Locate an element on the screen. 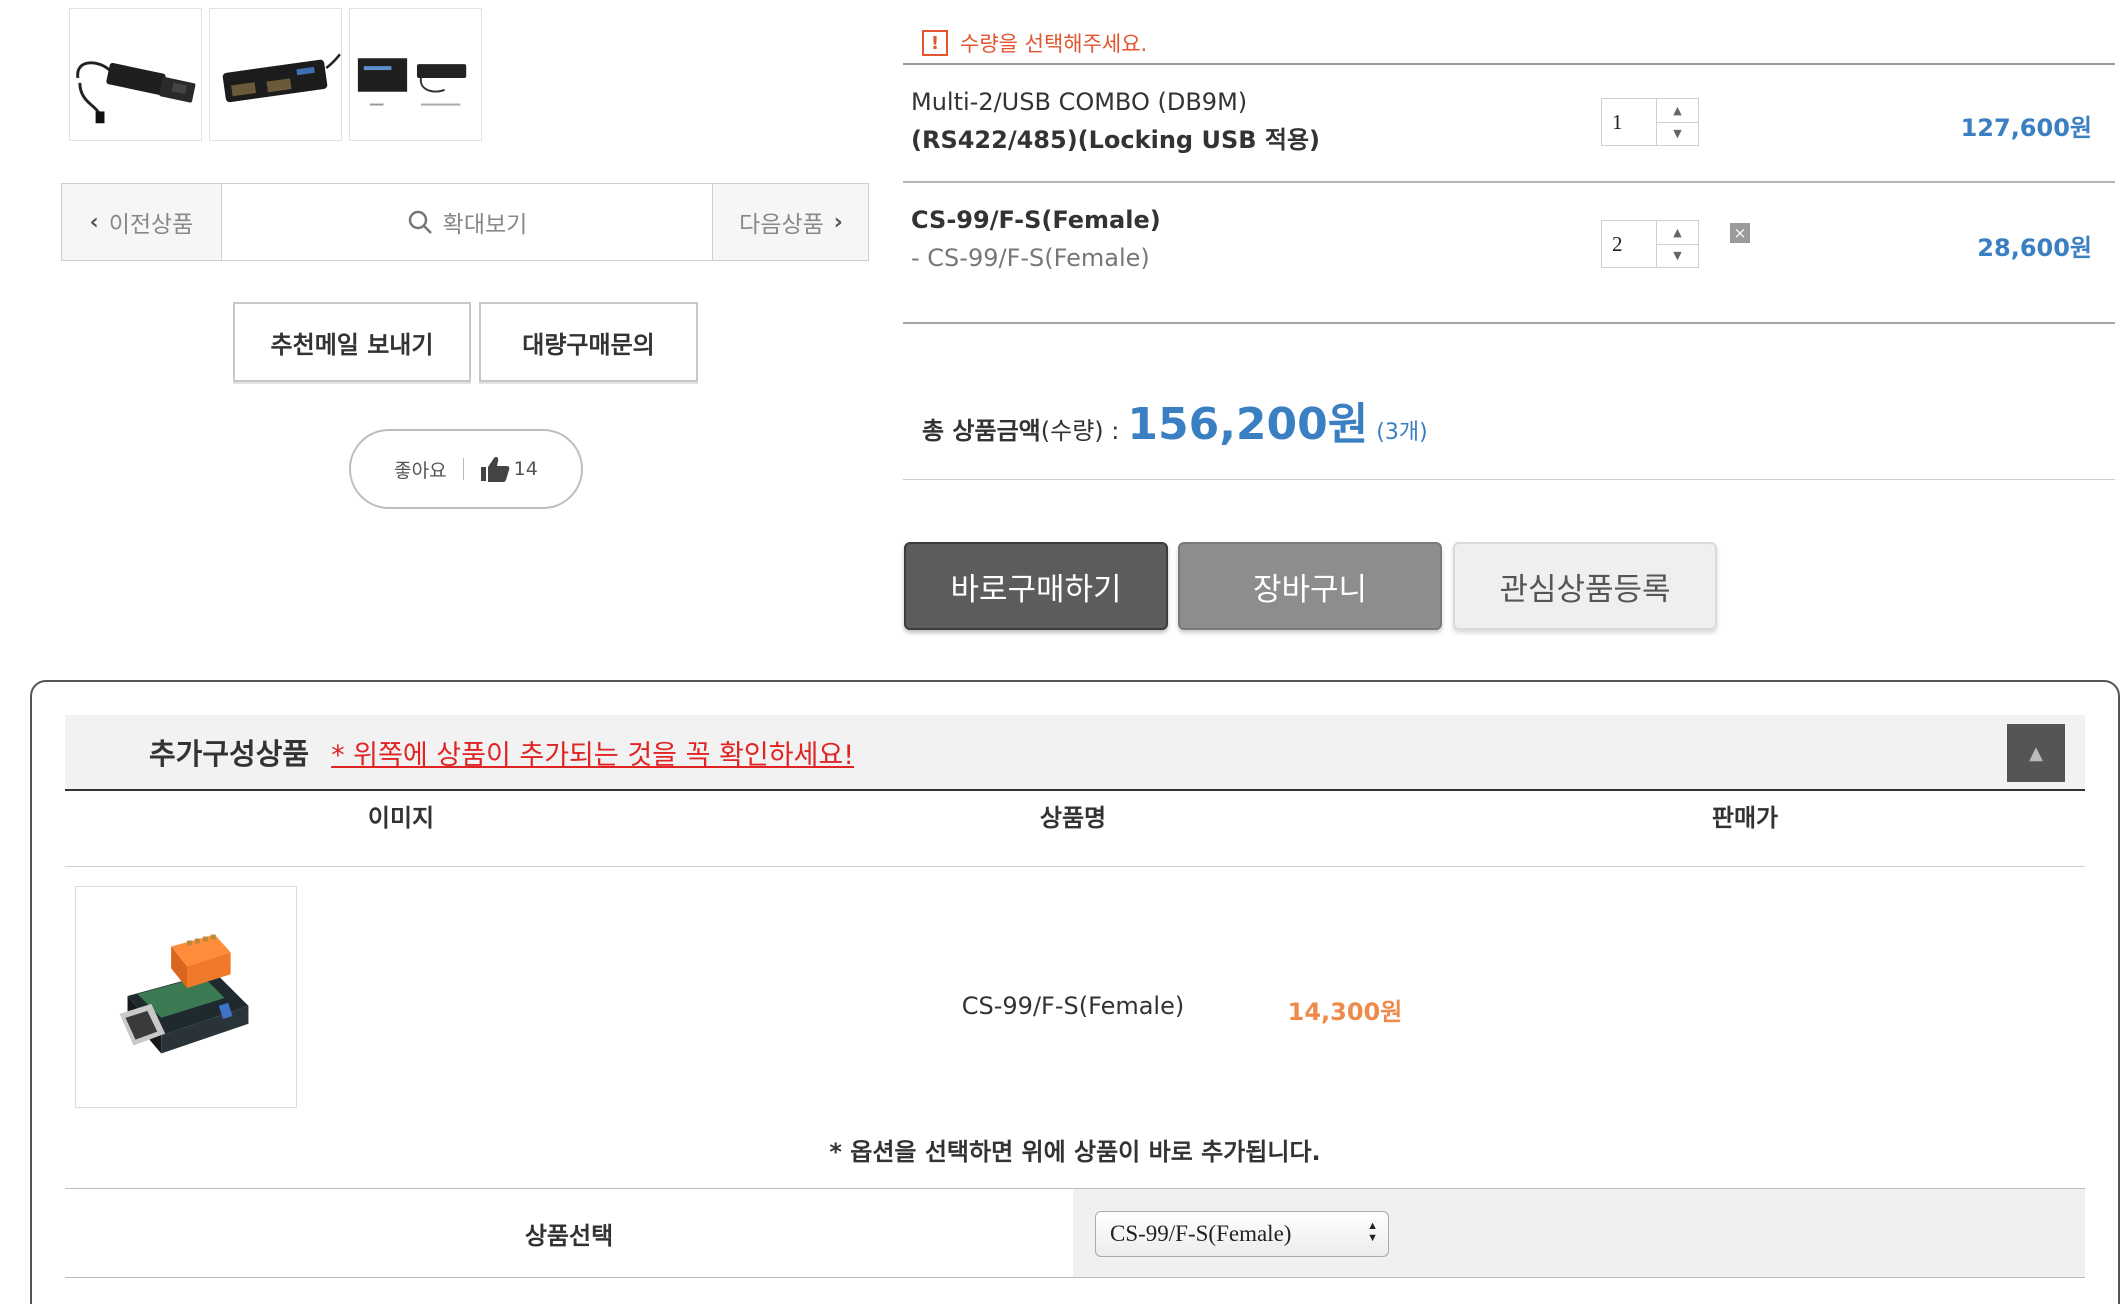  thumbs-up-icon is located at coordinates (495, 469).